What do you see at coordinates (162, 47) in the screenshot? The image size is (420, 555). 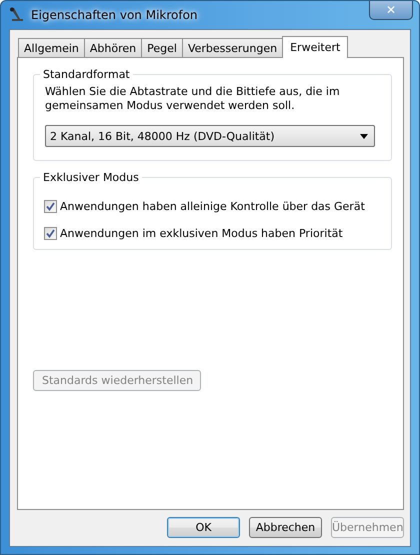 I see `tab: Pegel` at bounding box center [162, 47].